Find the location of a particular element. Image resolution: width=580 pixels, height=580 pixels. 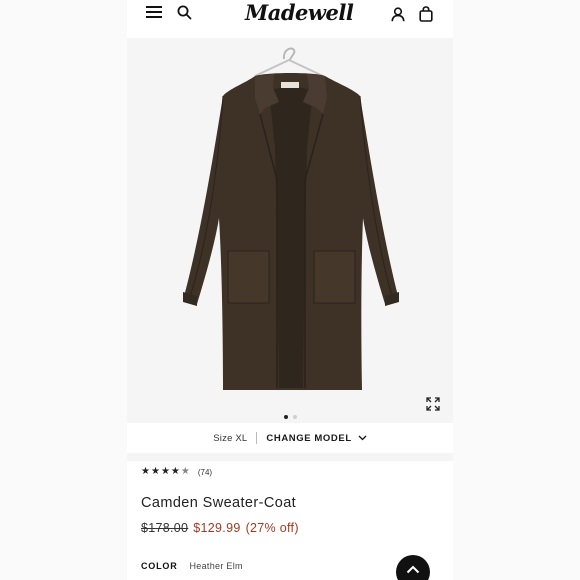

original-price: $178.00 is located at coordinates (165, 528).